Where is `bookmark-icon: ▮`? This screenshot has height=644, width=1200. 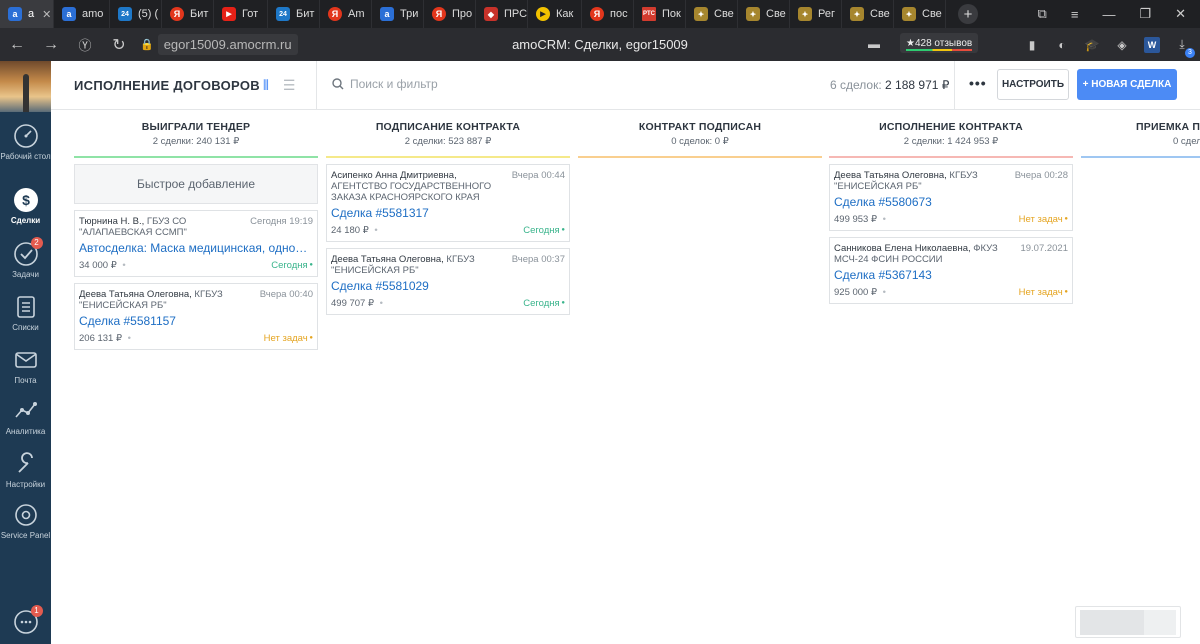
bookmark-icon: ▮ is located at coordinates (1032, 45).